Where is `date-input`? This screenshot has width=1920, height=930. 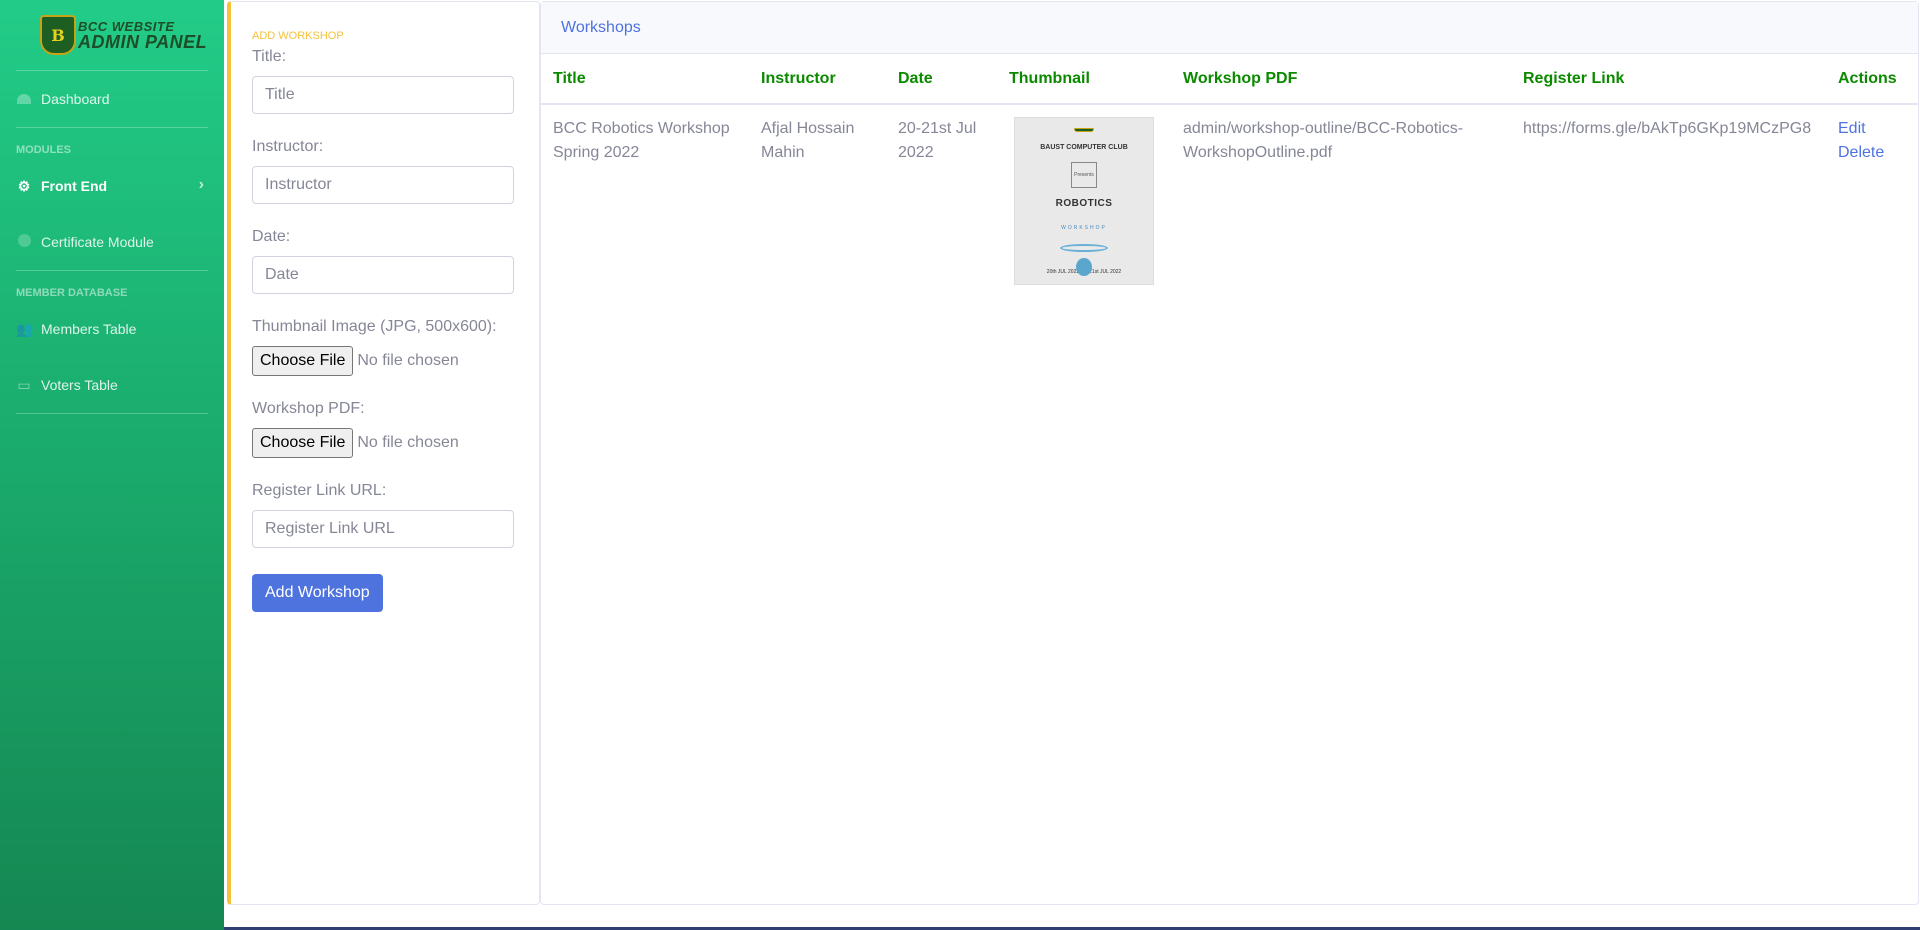 date-input is located at coordinates (383, 275).